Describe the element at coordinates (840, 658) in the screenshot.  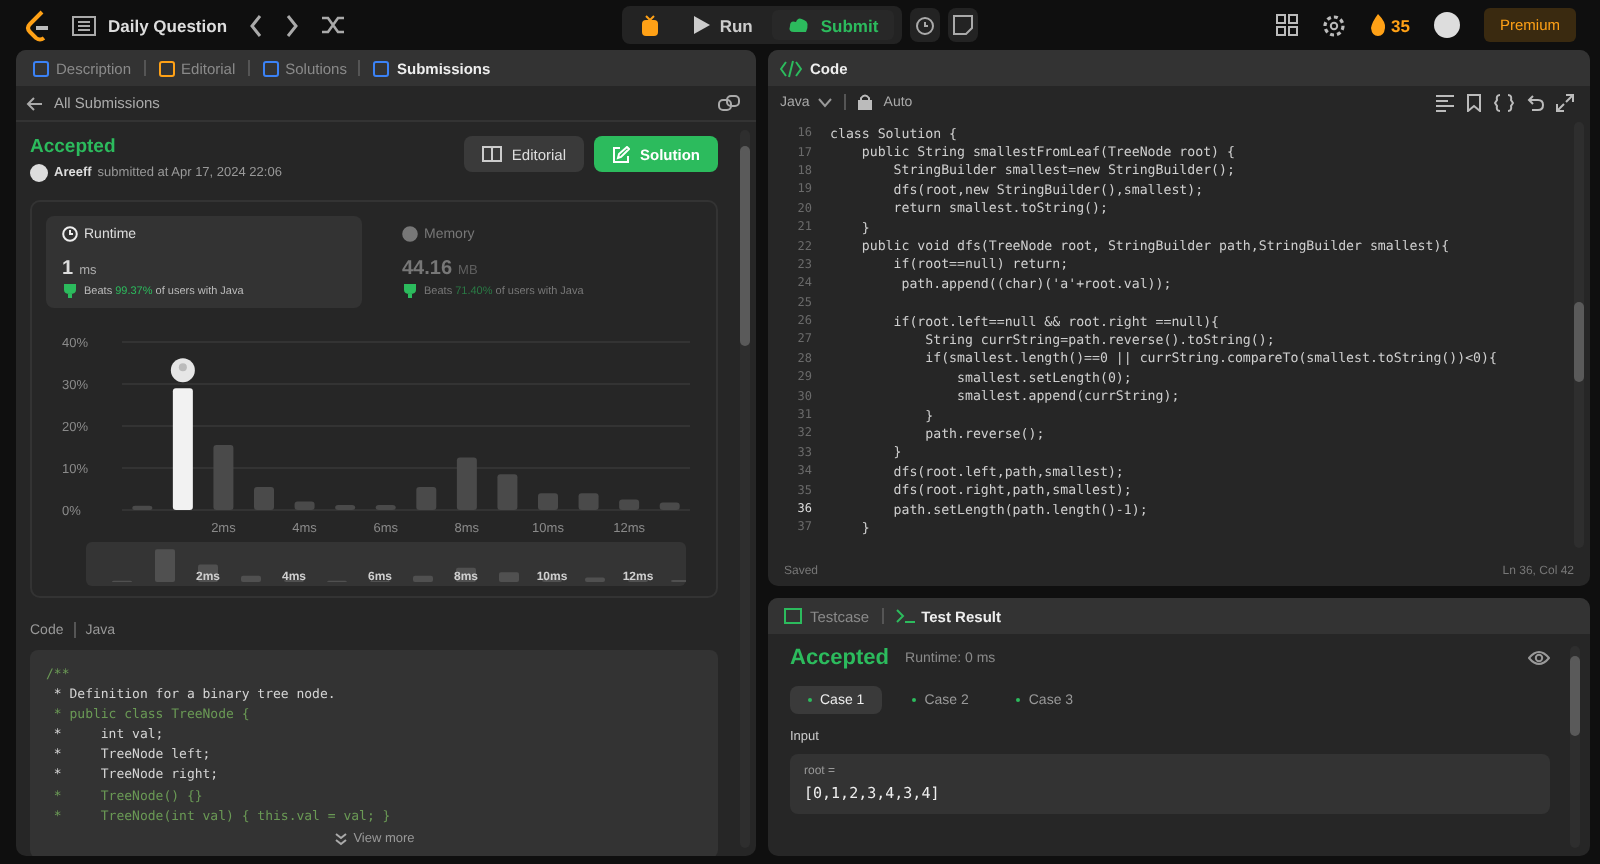
I see `result-status: Accepted` at that location.